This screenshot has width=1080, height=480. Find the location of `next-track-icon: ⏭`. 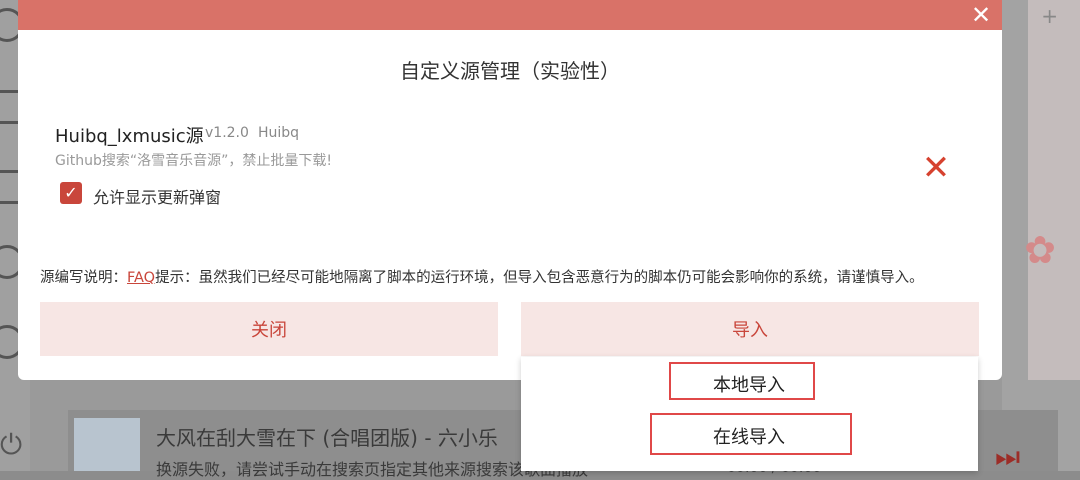

next-track-icon: ⏭ is located at coordinates (1007, 457).